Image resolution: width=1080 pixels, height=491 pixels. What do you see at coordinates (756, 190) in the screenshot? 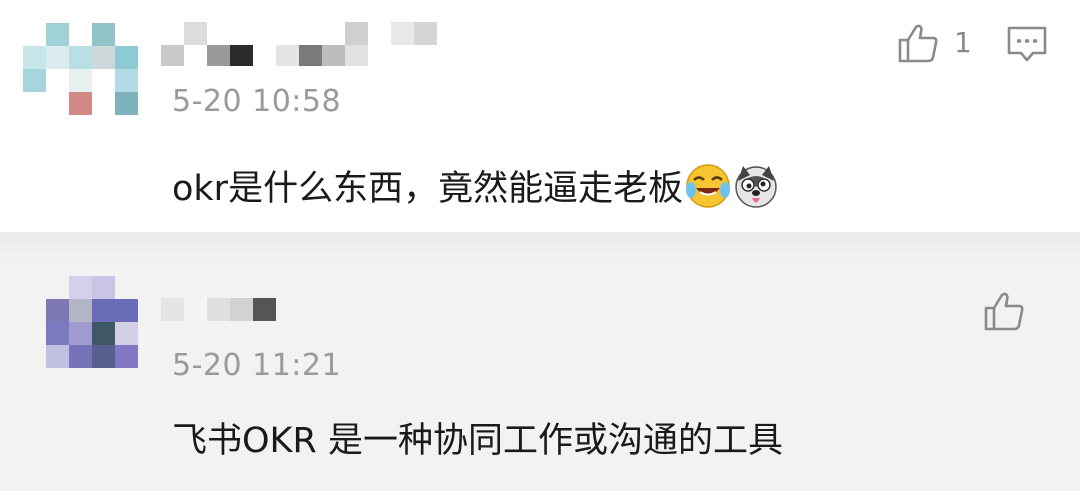
I see `husky-dog-emoji` at bounding box center [756, 190].